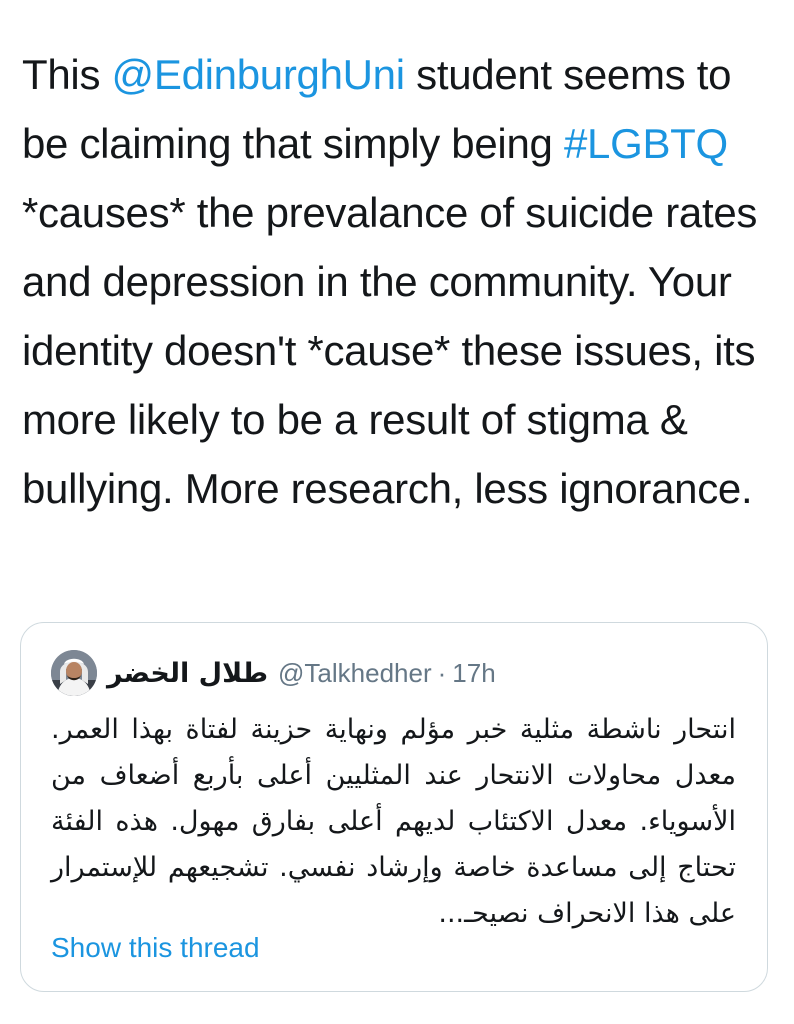 Image resolution: width=794 pixels, height=1024 pixels. What do you see at coordinates (259, 74) in the screenshot?
I see `mention-link: @EdinburghUni` at bounding box center [259, 74].